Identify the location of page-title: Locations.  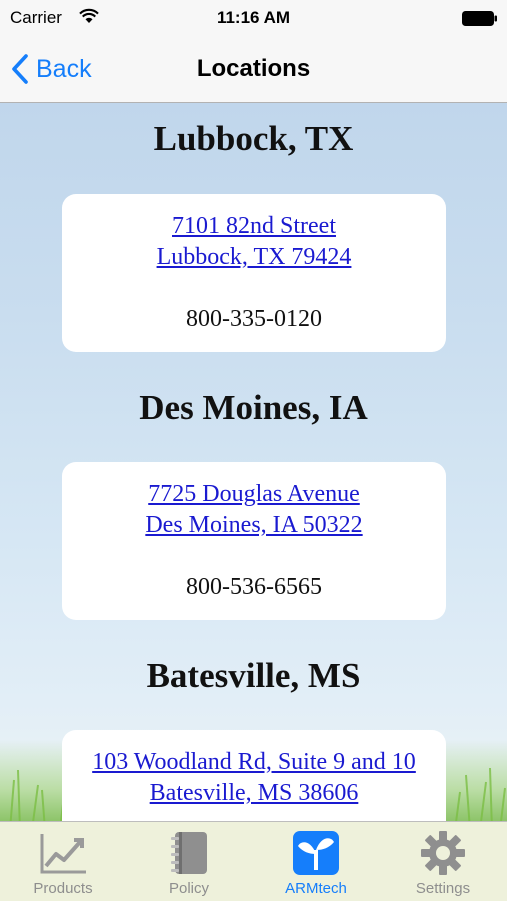
(253, 68).